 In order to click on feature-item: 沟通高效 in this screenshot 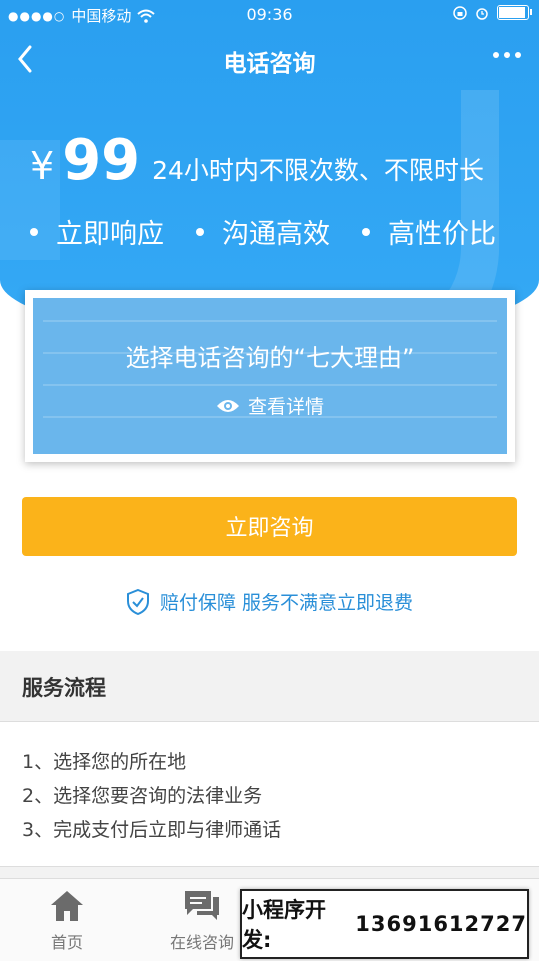, I will do `click(263, 231)`.